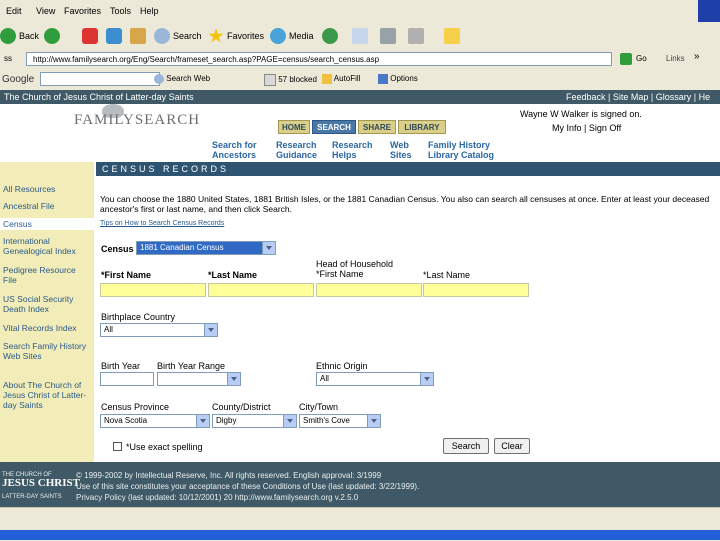 This screenshot has width=720, height=541. I want to click on sidebar-item-pedigree: Pedigree Resource File, so click(47, 275).